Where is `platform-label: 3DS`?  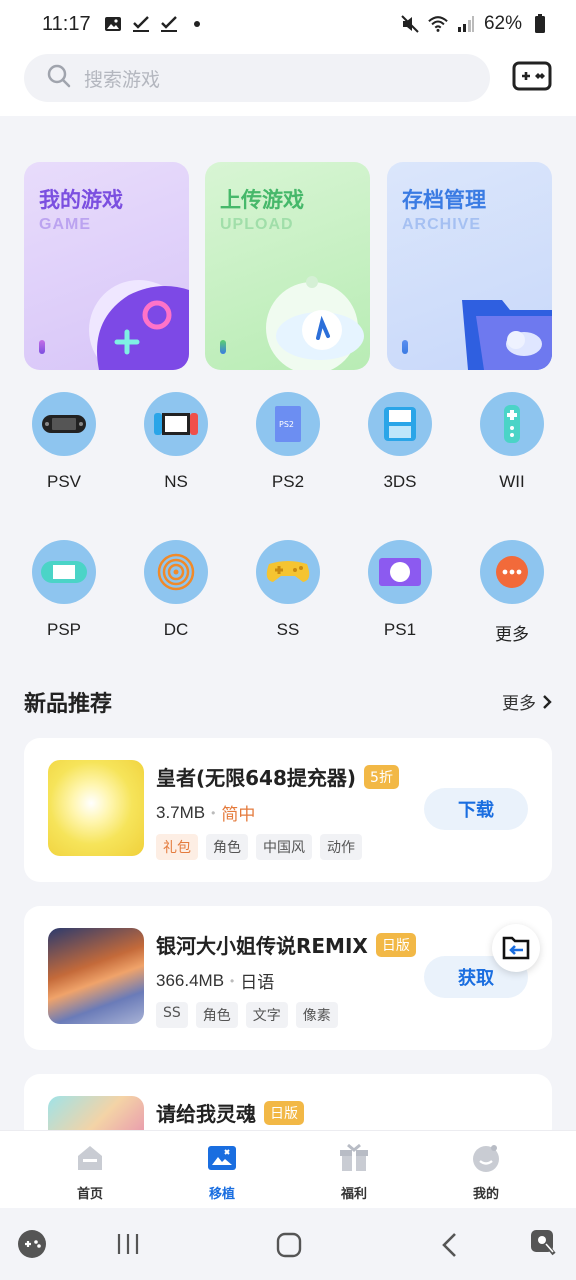 platform-label: 3DS is located at coordinates (400, 481).